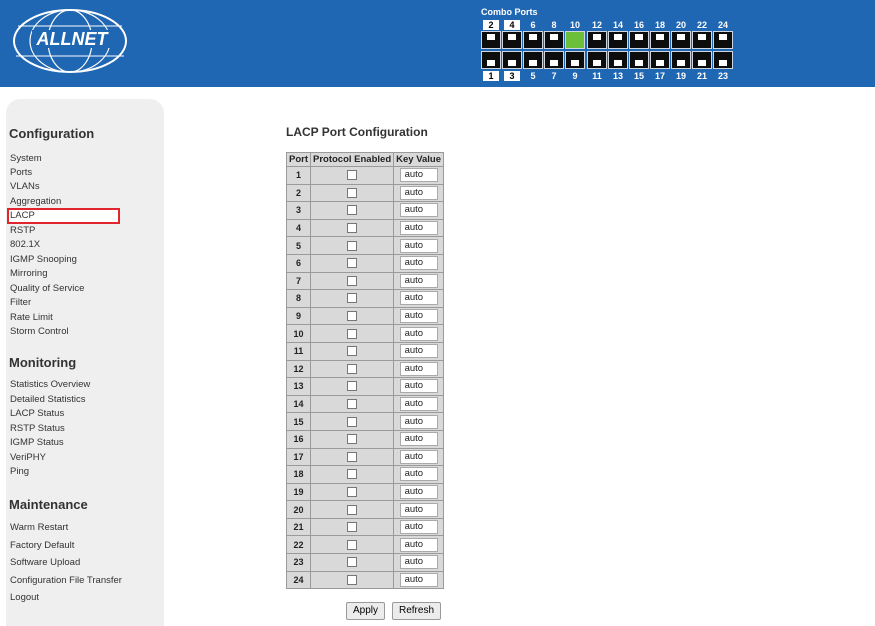 The height and width of the screenshot is (626, 875). I want to click on sidebar-item-rstp: RSTP, so click(22, 230).